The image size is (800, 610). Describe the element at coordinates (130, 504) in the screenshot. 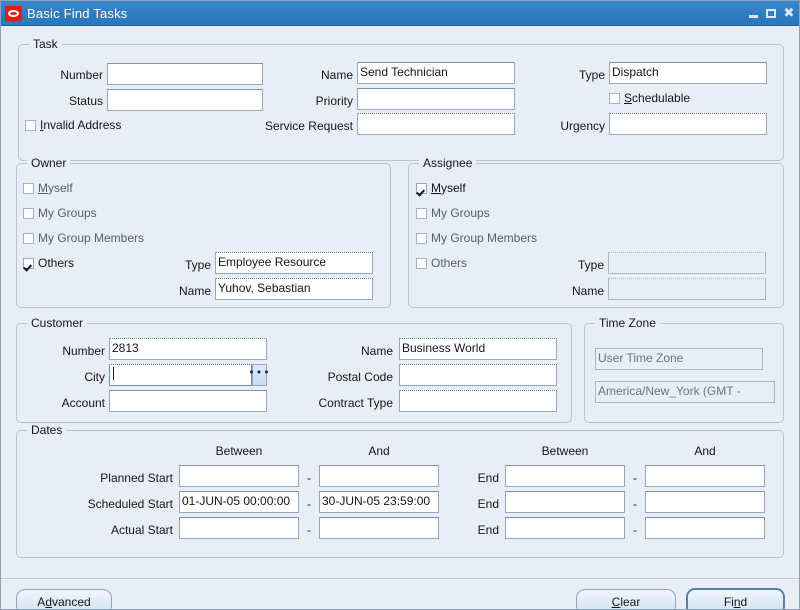

I see `scheduled-start-label: Scheduled Start` at that location.